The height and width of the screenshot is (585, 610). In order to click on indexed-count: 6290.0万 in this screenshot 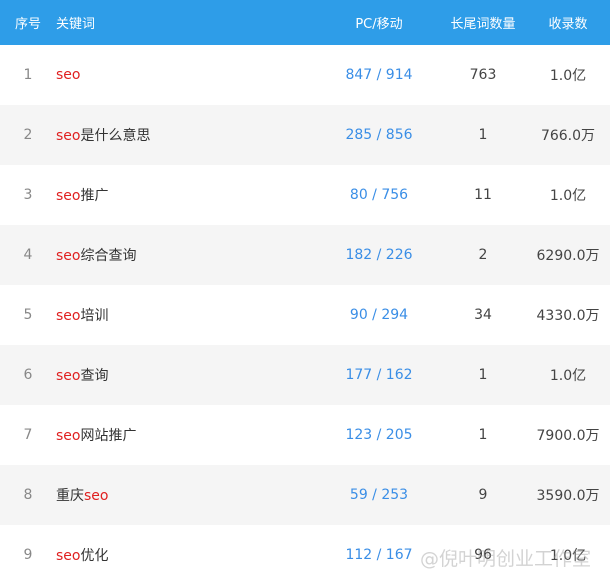, I will do `click(568, 256)`.